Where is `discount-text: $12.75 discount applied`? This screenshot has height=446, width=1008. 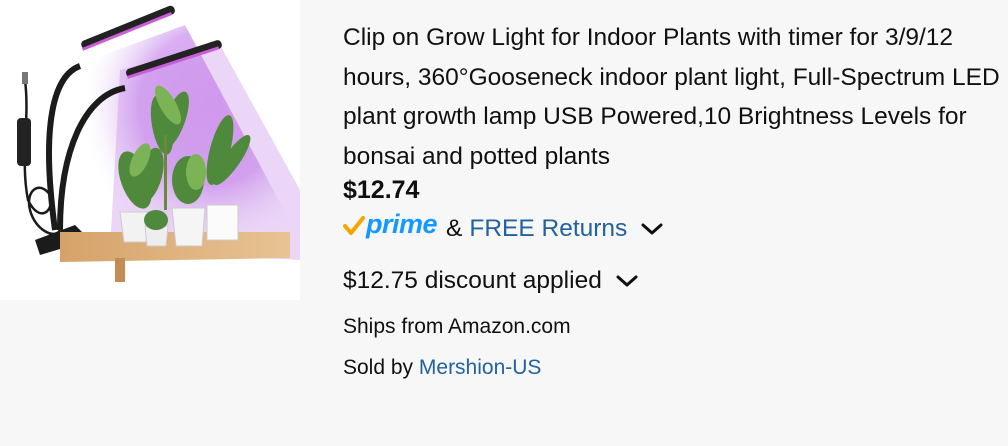 discount-text: $12.75 discount applied is located at coordinates (472, 280).